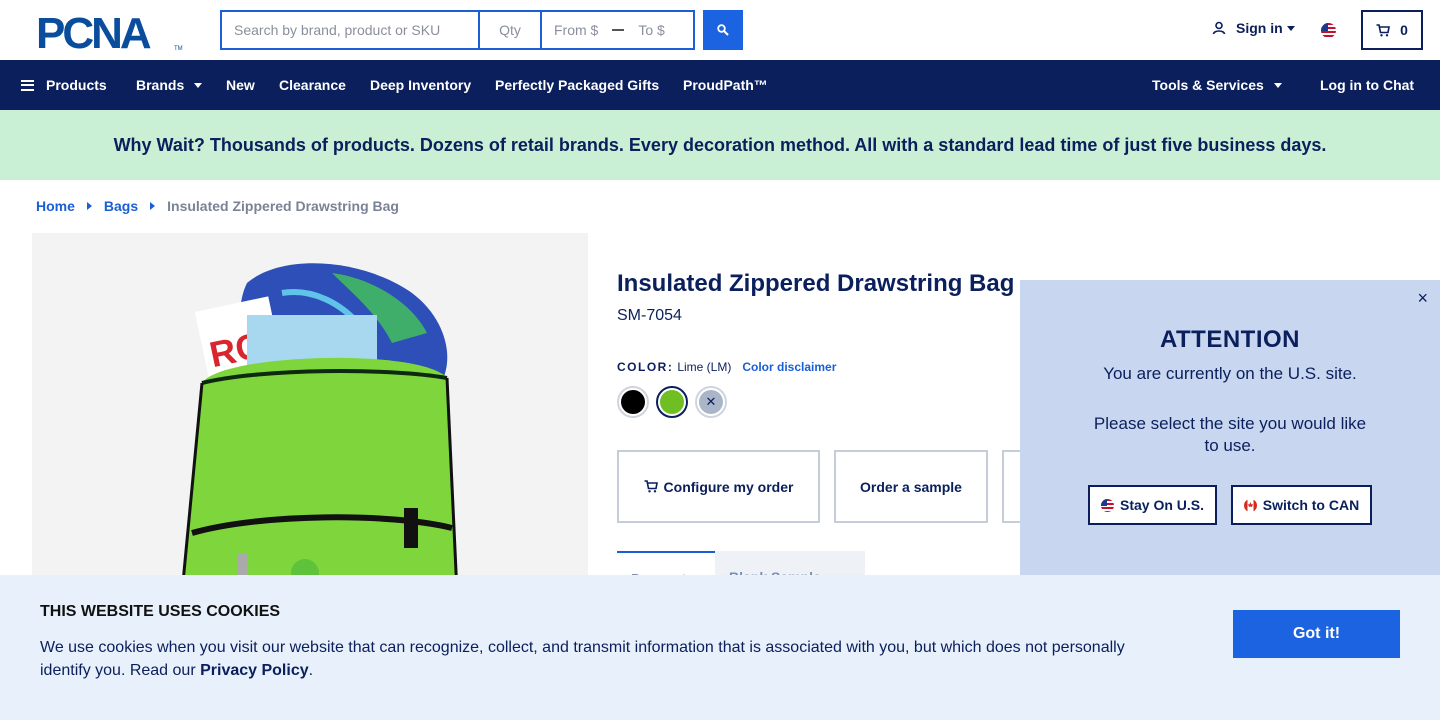 Image resolution: width=1440 pixels, height=720 pixels. What do you see at coordinates (509, 30) in the screenshot?
I see `qty-input: Qty` at bounding box center [509, 30].